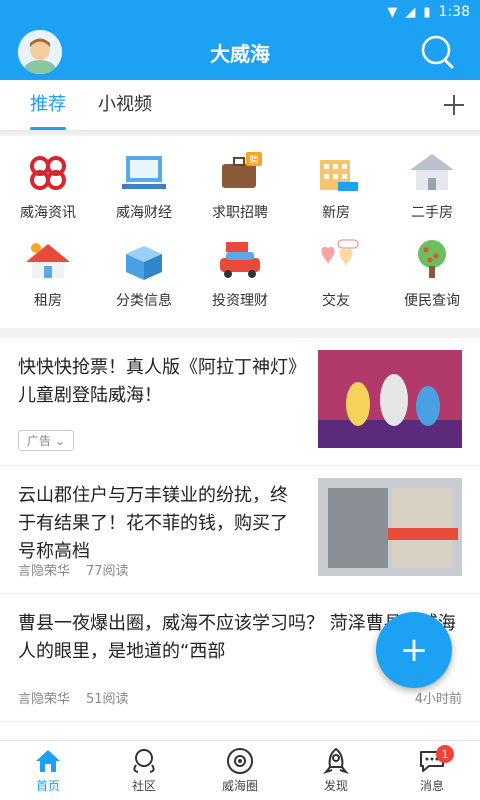  I want to click on nav-home: 首页, so click(48, 770).